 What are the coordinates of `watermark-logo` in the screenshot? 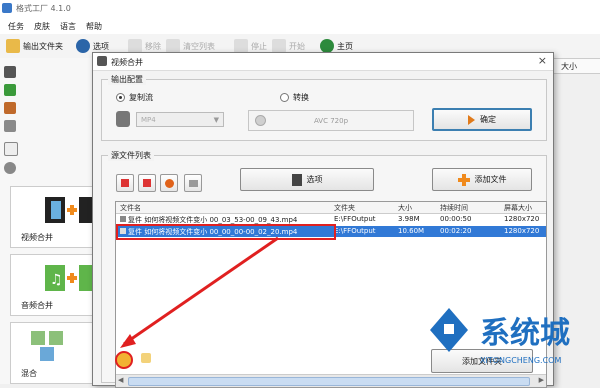 It's located at (449, 330).